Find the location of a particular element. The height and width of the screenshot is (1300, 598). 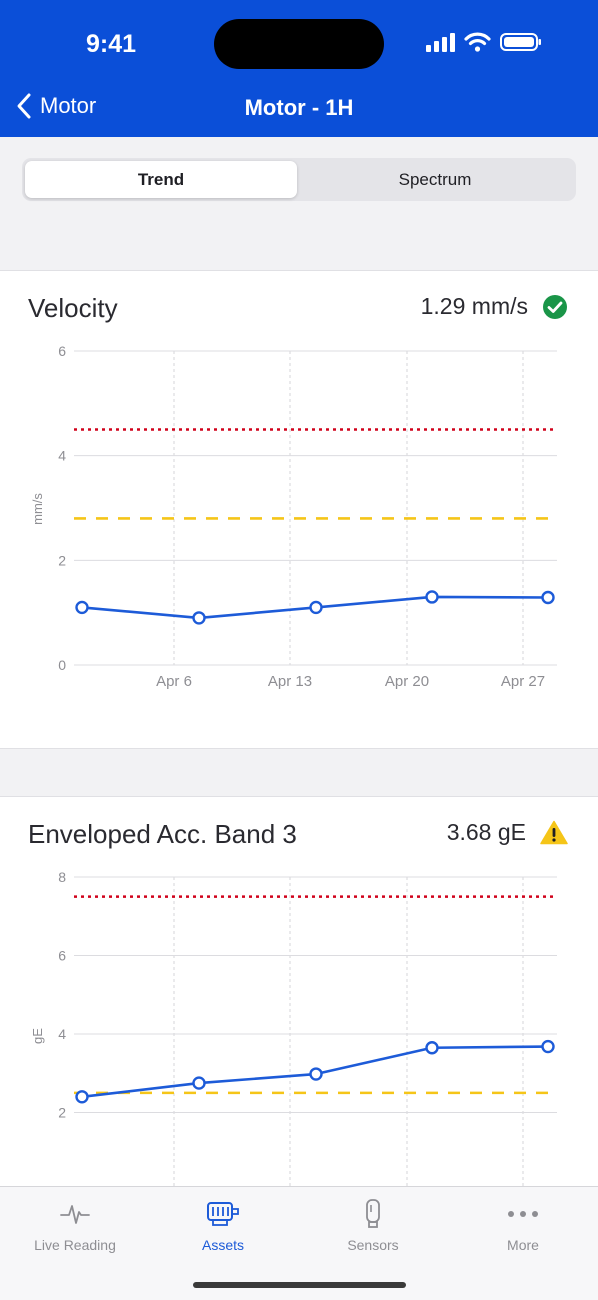

tab-sensors: Sensors is located at coordinates (373, 1225).